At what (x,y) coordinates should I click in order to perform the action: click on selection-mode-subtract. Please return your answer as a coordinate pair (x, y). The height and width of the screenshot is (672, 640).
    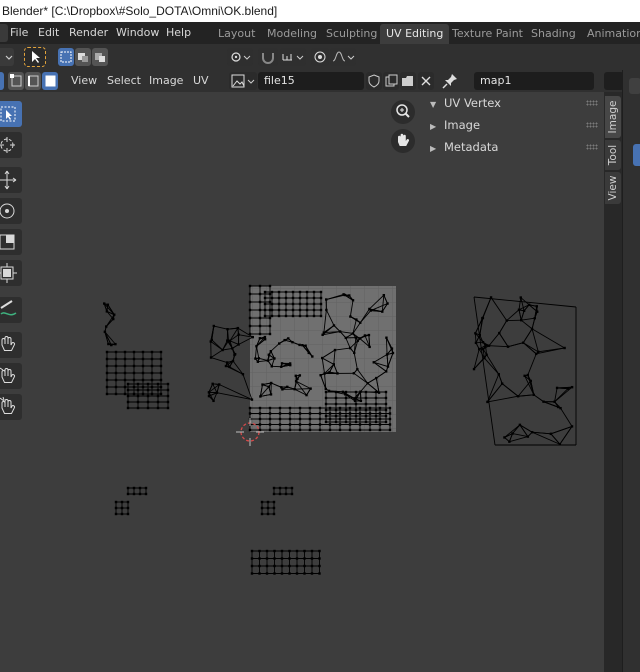
    Looking at the image, I should click on (100, 57).